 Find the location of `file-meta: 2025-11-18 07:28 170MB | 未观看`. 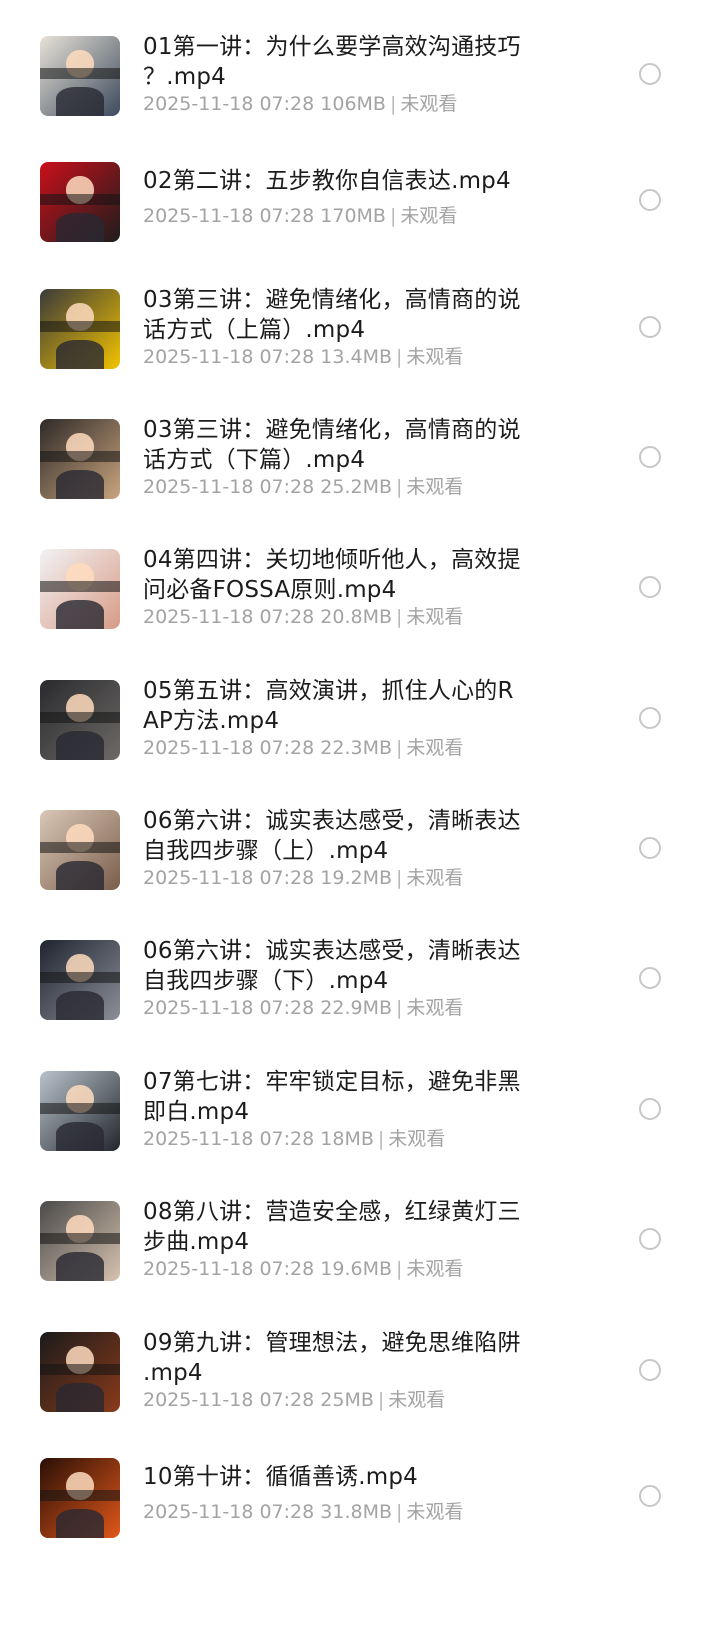

file-meta: 2025-11-18 07:28 170MB | 未观看 is located at coordinates (300, 216).